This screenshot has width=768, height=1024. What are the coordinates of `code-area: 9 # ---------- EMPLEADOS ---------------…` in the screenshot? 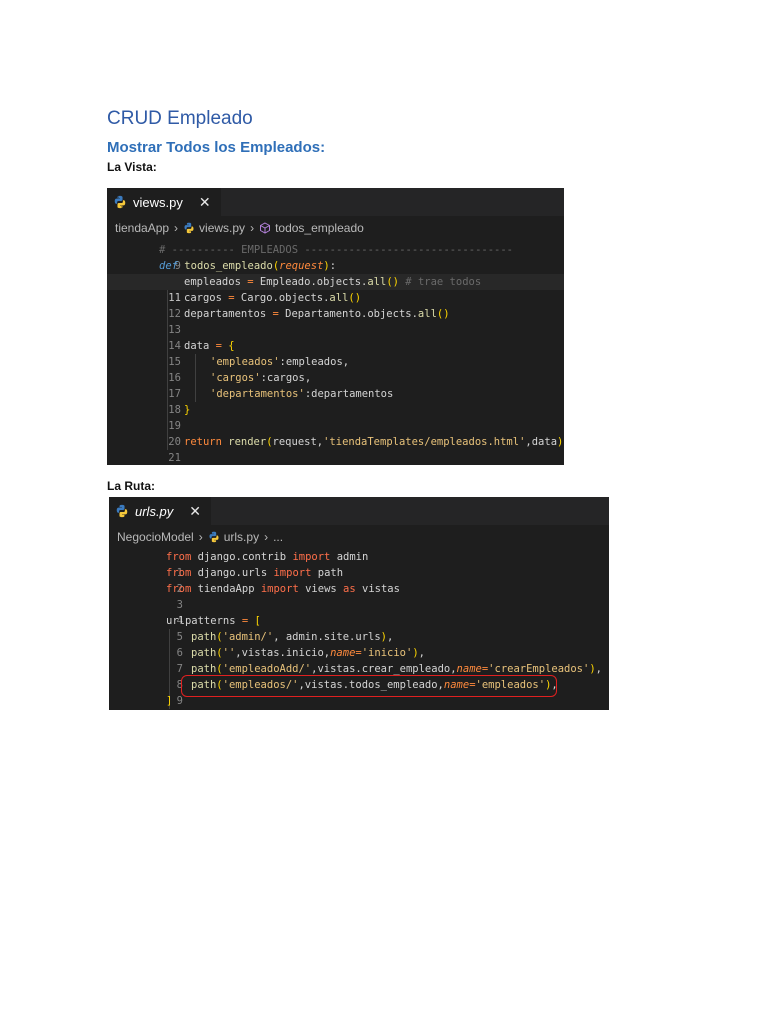 It's located at (335, 353).